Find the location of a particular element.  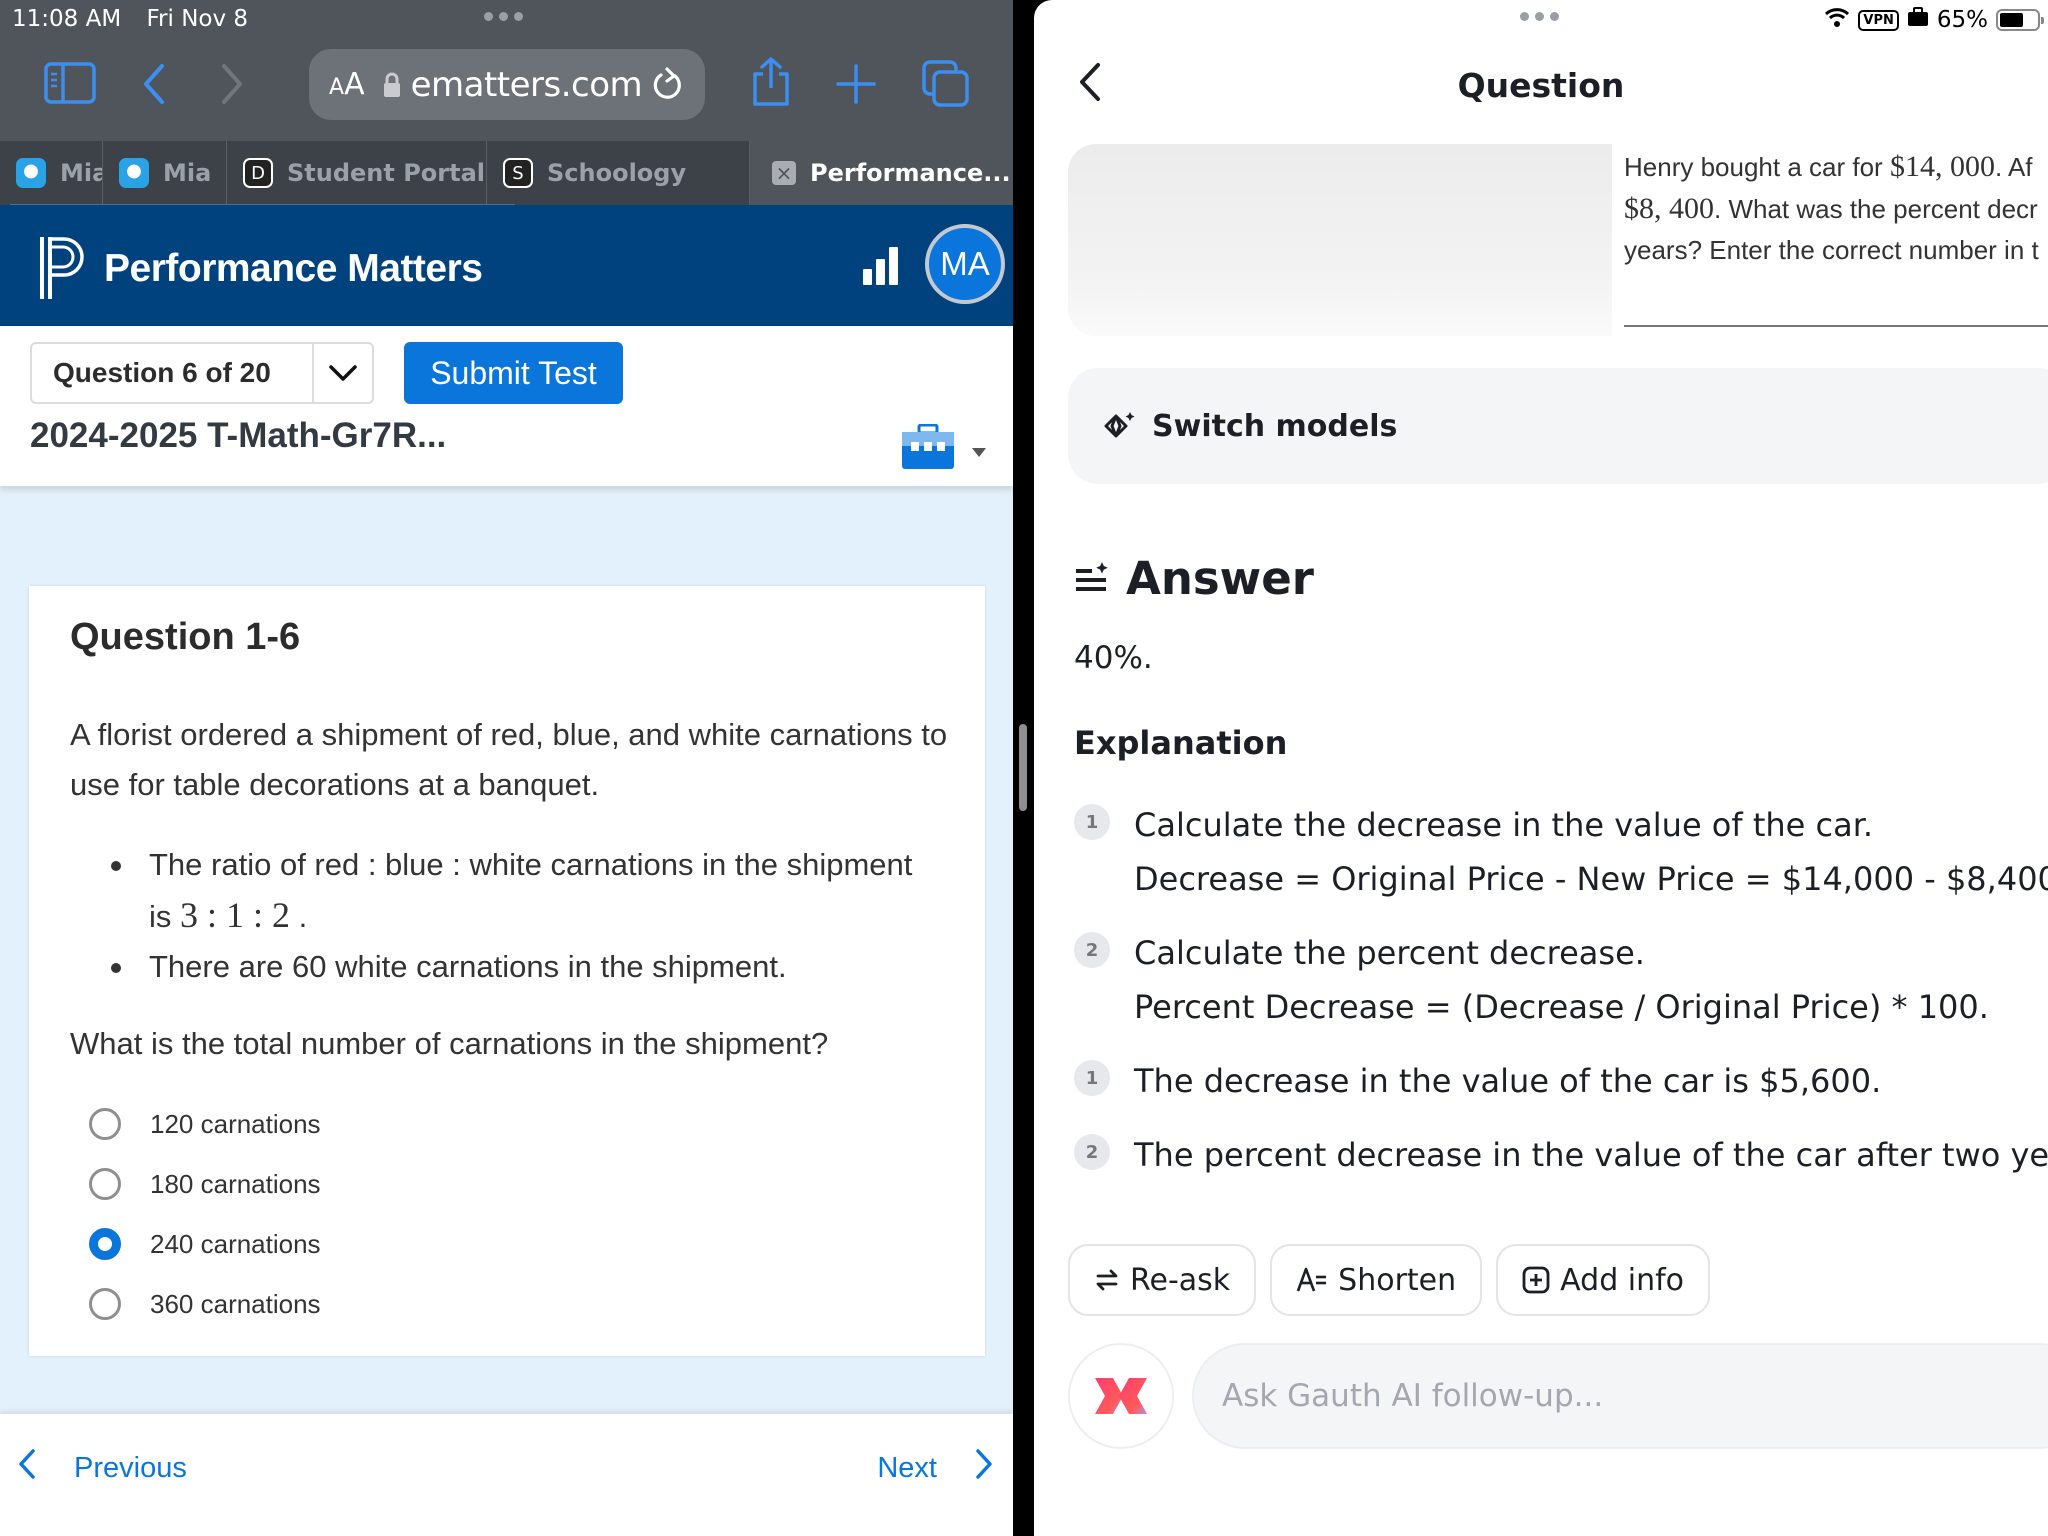

battery-icon is located at coordinates (2020, 20).